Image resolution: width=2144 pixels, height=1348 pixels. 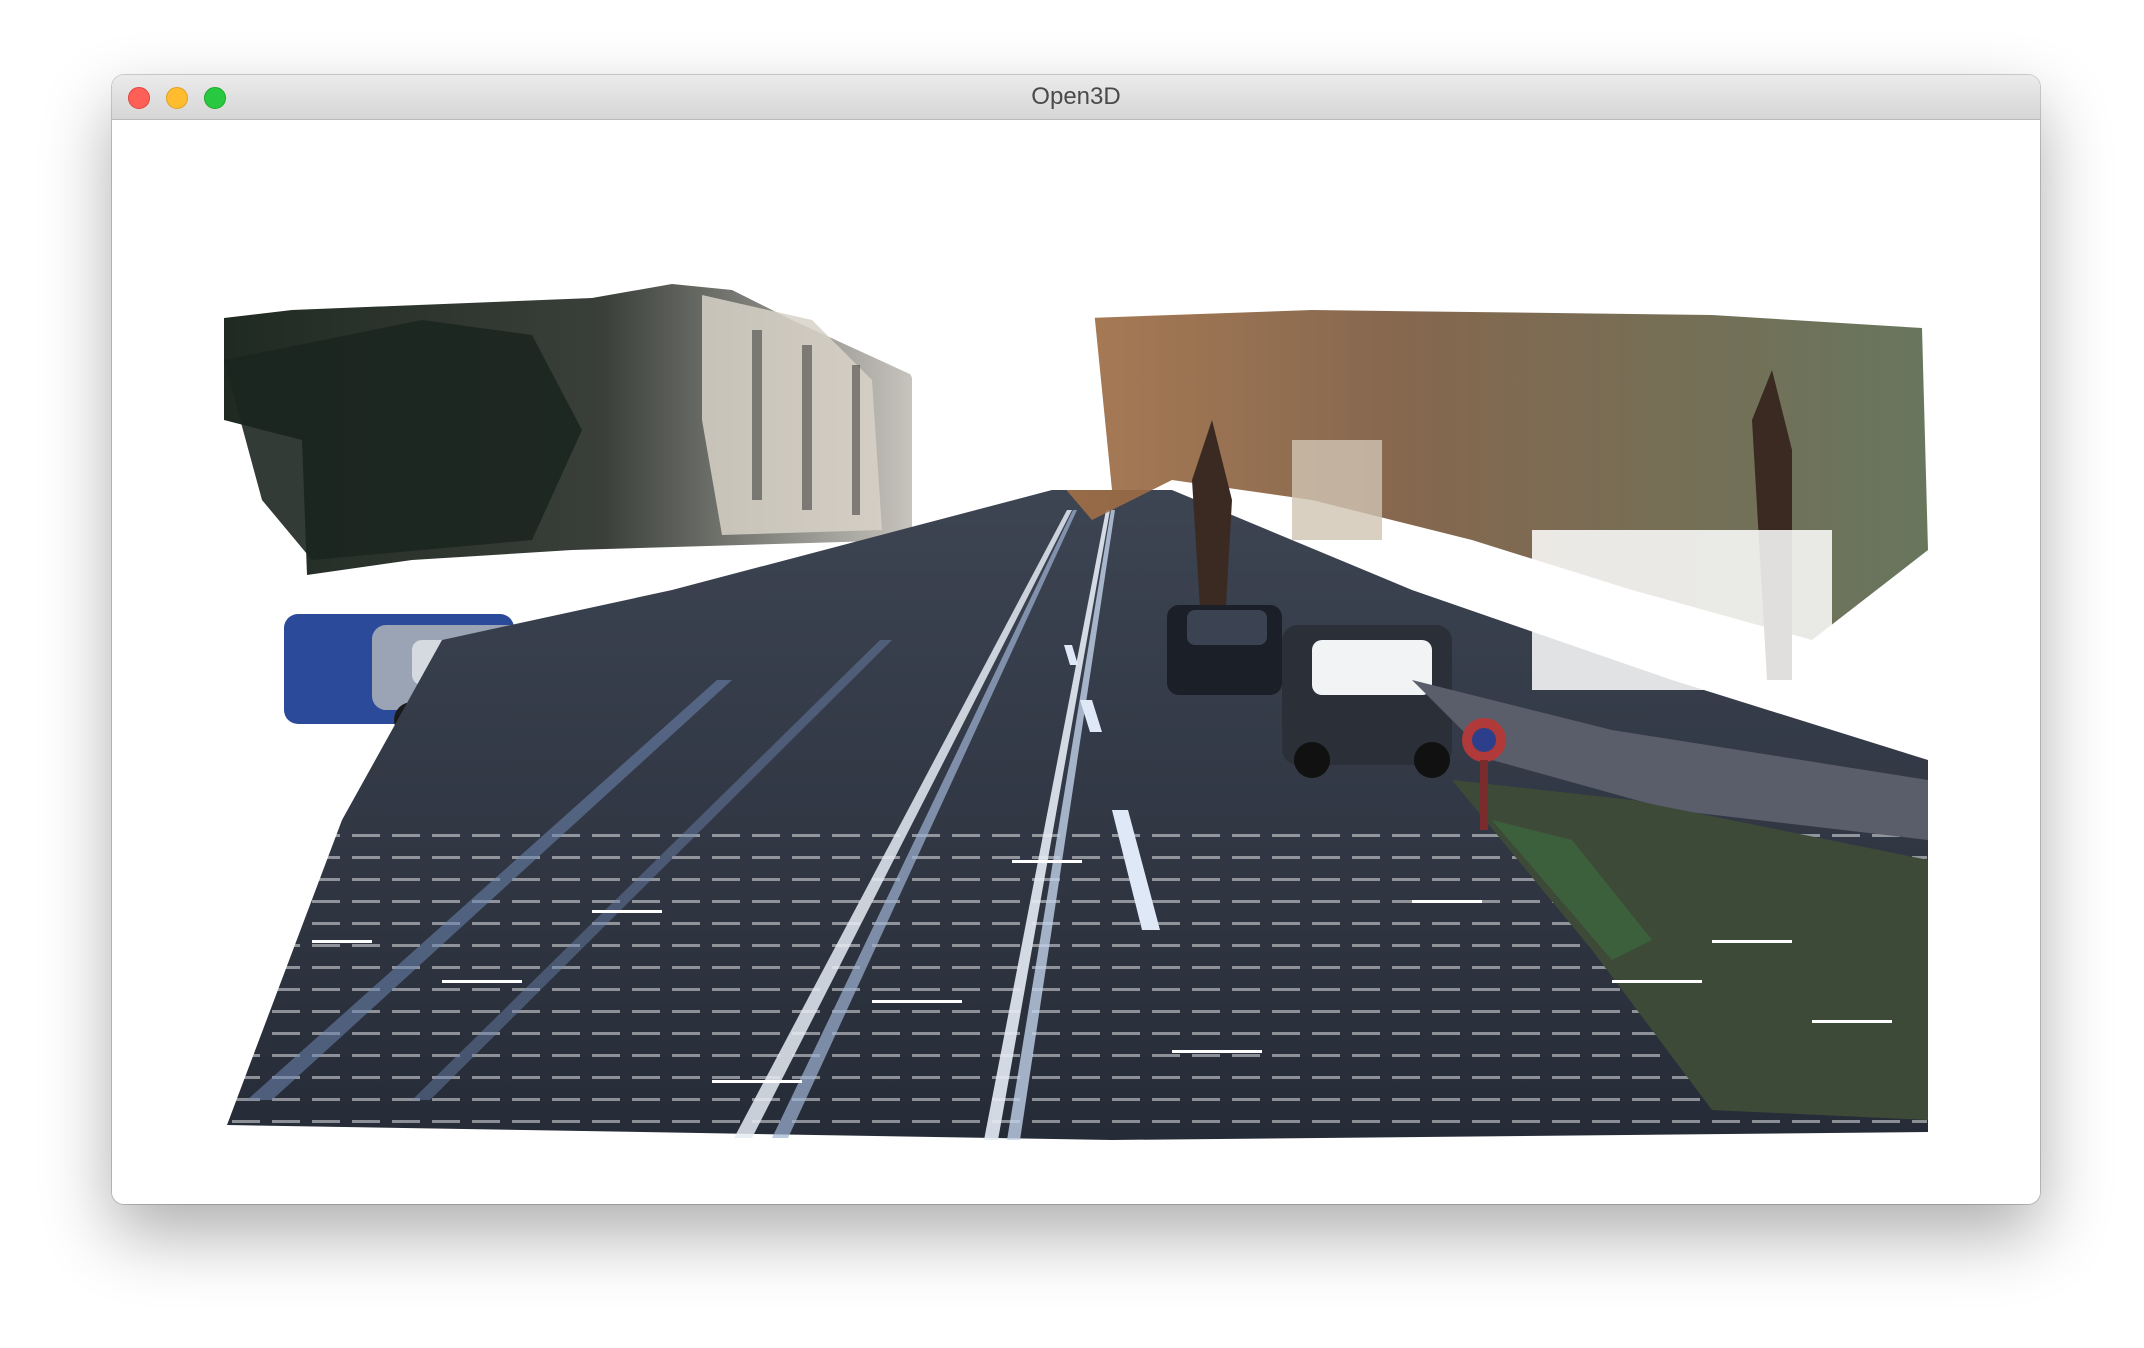 I want to click on left-buildings, so click(x=568, y=429).